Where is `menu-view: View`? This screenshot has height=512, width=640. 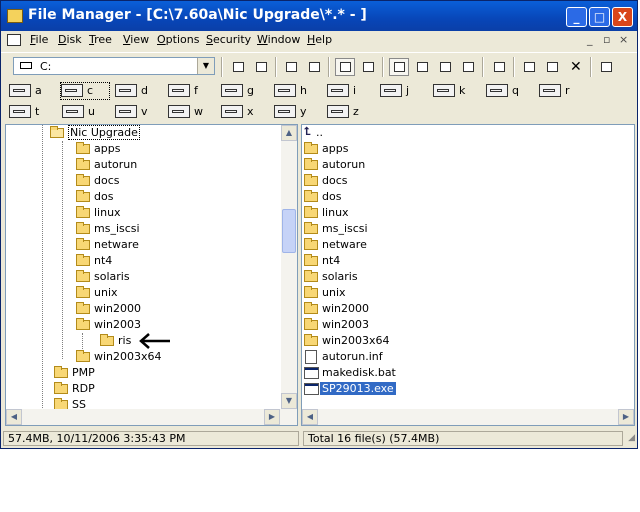 menu-view: View is located at coordinates (136, 39).